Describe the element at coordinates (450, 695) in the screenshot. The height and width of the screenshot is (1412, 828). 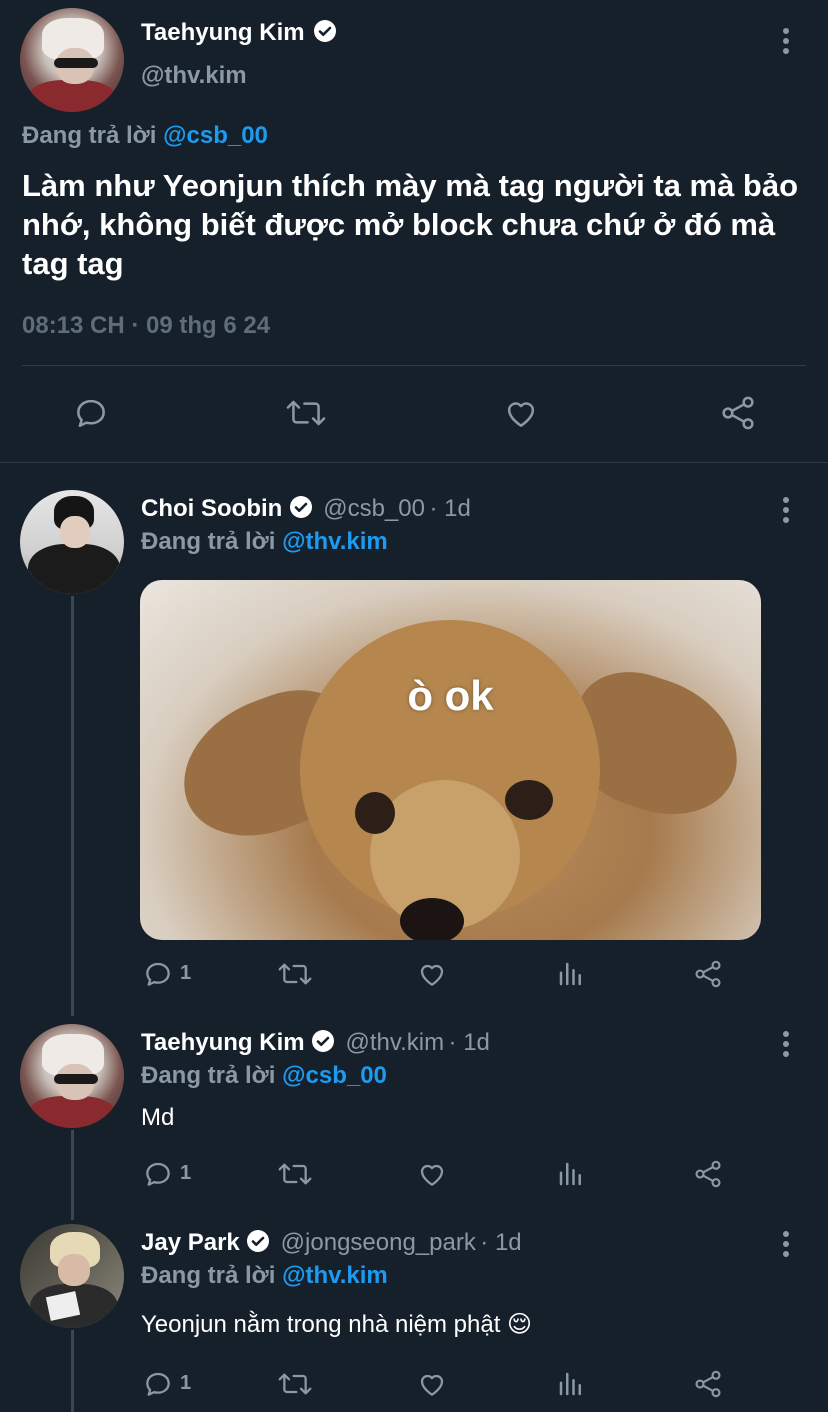
I see `media-caption: ò ok` at that location.